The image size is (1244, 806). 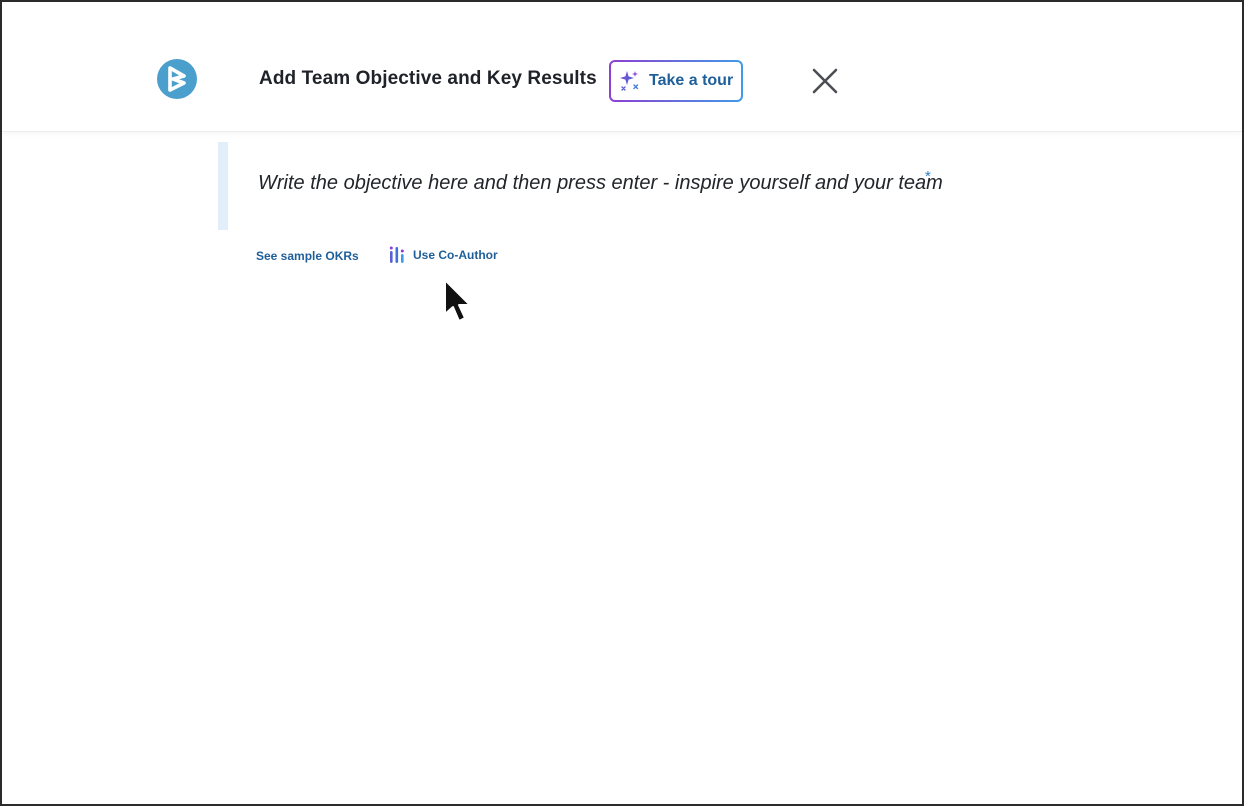 What do you see at coordinates (691, 80) in the screenshot?
I see `take-a-tour-label: Take a tour` at bounding box center [691, 80].